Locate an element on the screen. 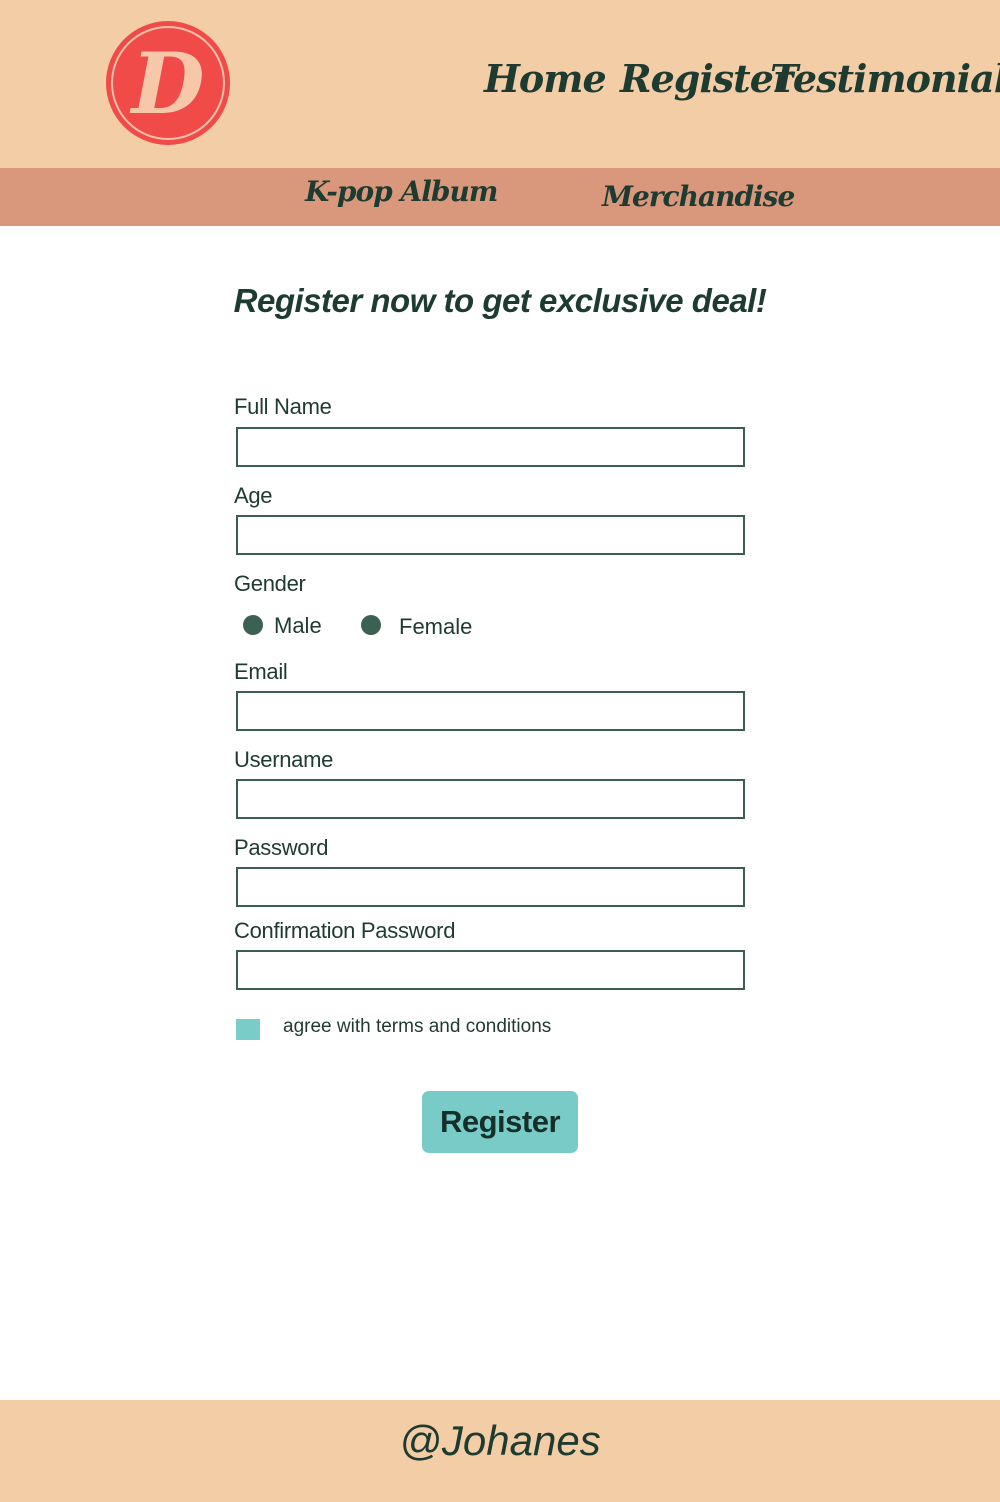 The height and width of the screenshot is (1502, 1000). gender-female-label: Female is located at coordinates (436, 626).